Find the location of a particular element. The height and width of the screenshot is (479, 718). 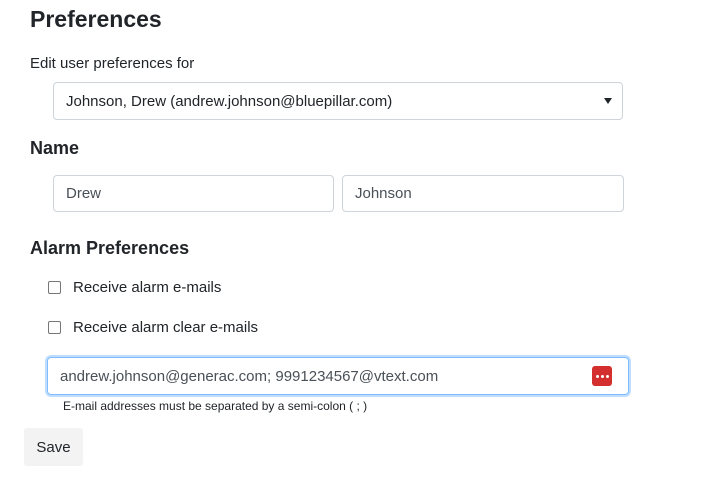

password-manager-dots-icon is located at coordinates (602, 376).